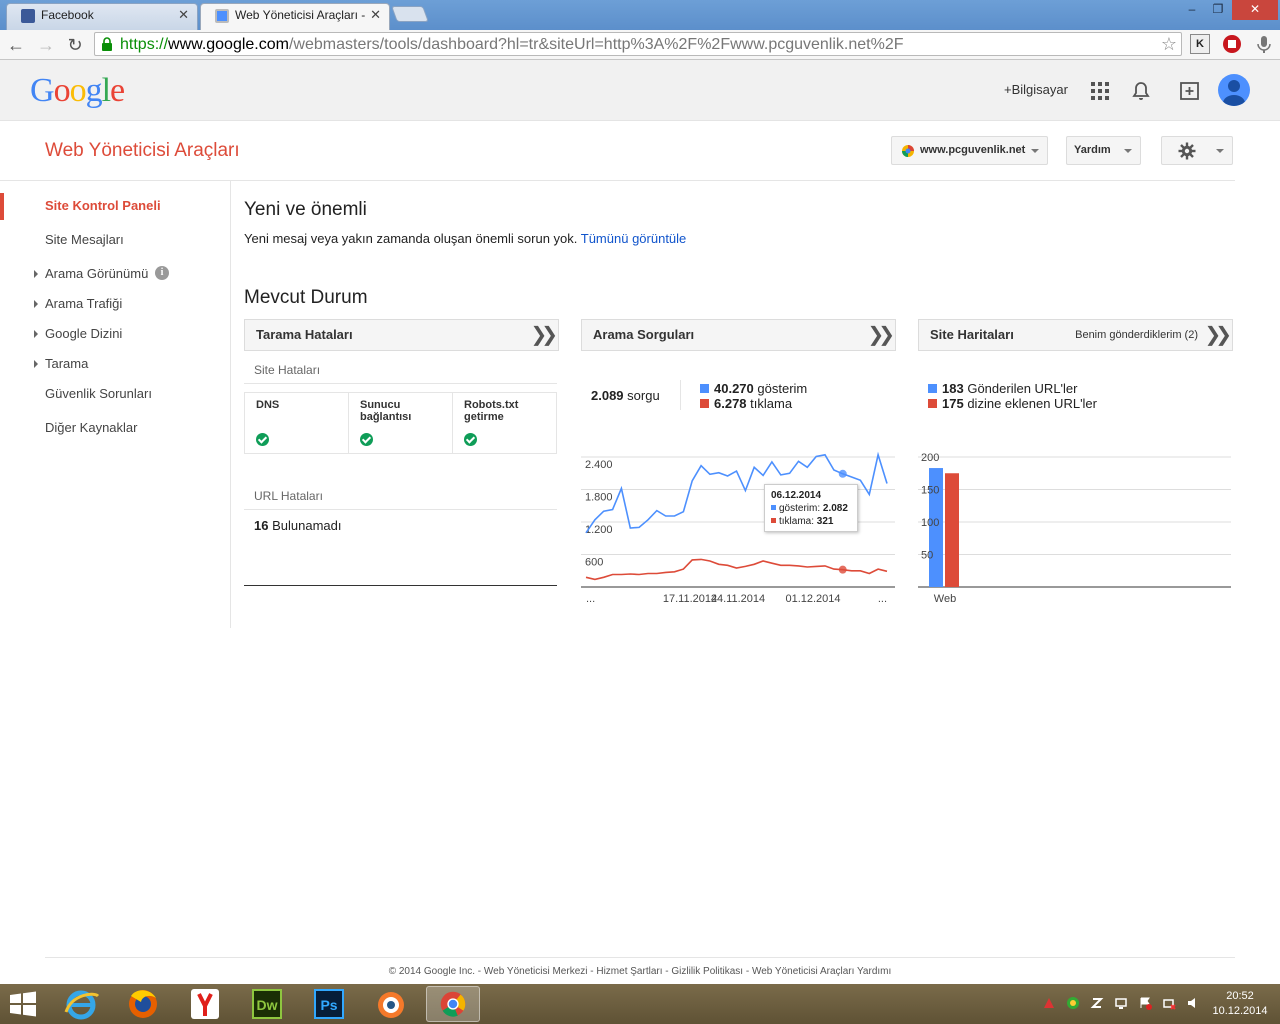 The image size is (1280, 1024). What do you see at coordinates (1192, 10) in the screenshot?
I see `minimize-button: ‒` at bounding box center [1192, 10].